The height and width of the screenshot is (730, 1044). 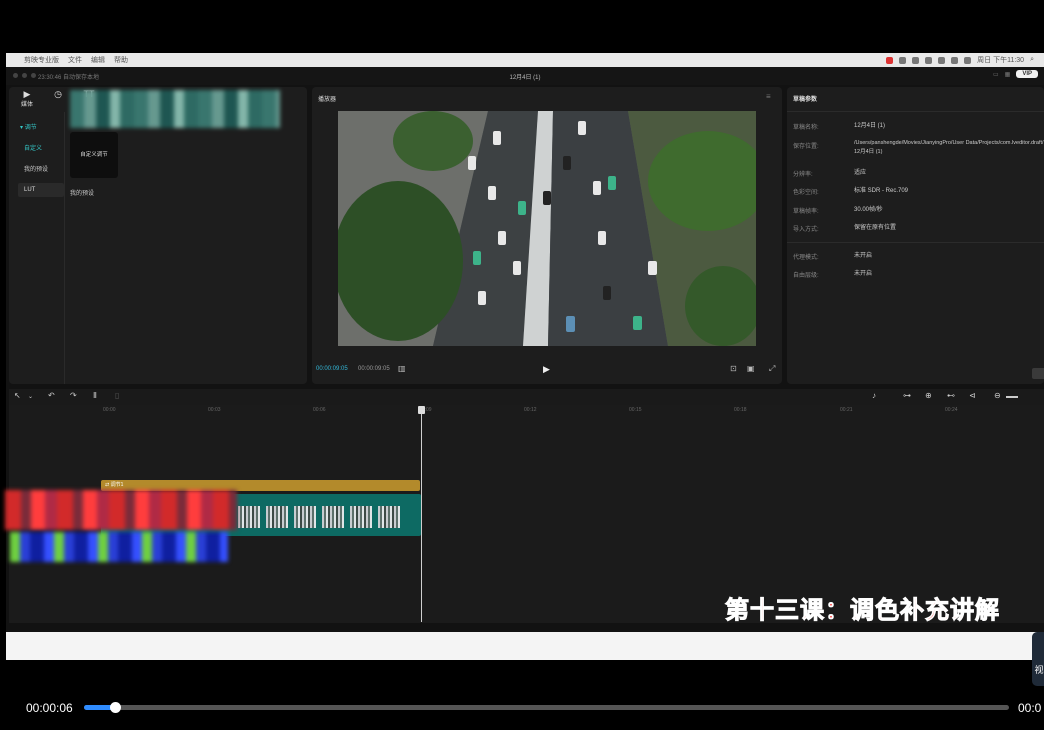 I want to click on player-title: 播放器, so click(x=327, y=100).